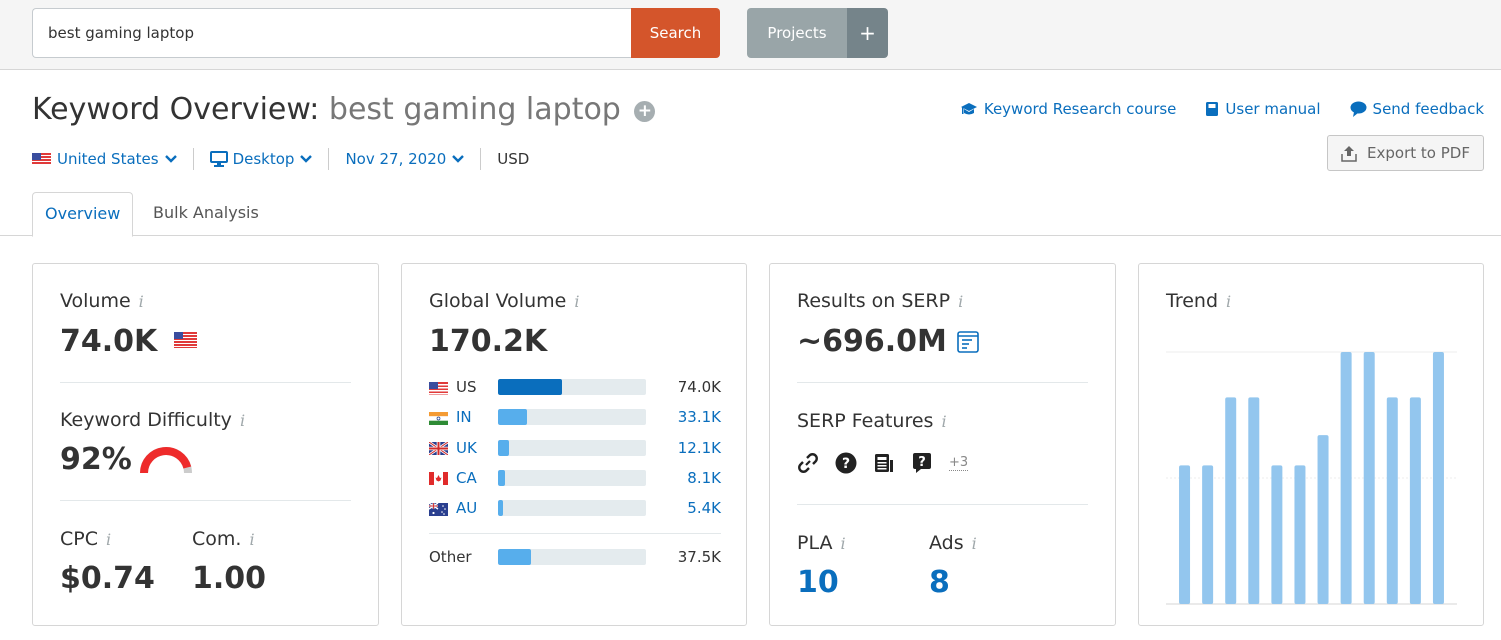  What do you see at coordinates (939, 582) in the screenshot?
I see `ads-value: 8` at bounding box center [939, 582].